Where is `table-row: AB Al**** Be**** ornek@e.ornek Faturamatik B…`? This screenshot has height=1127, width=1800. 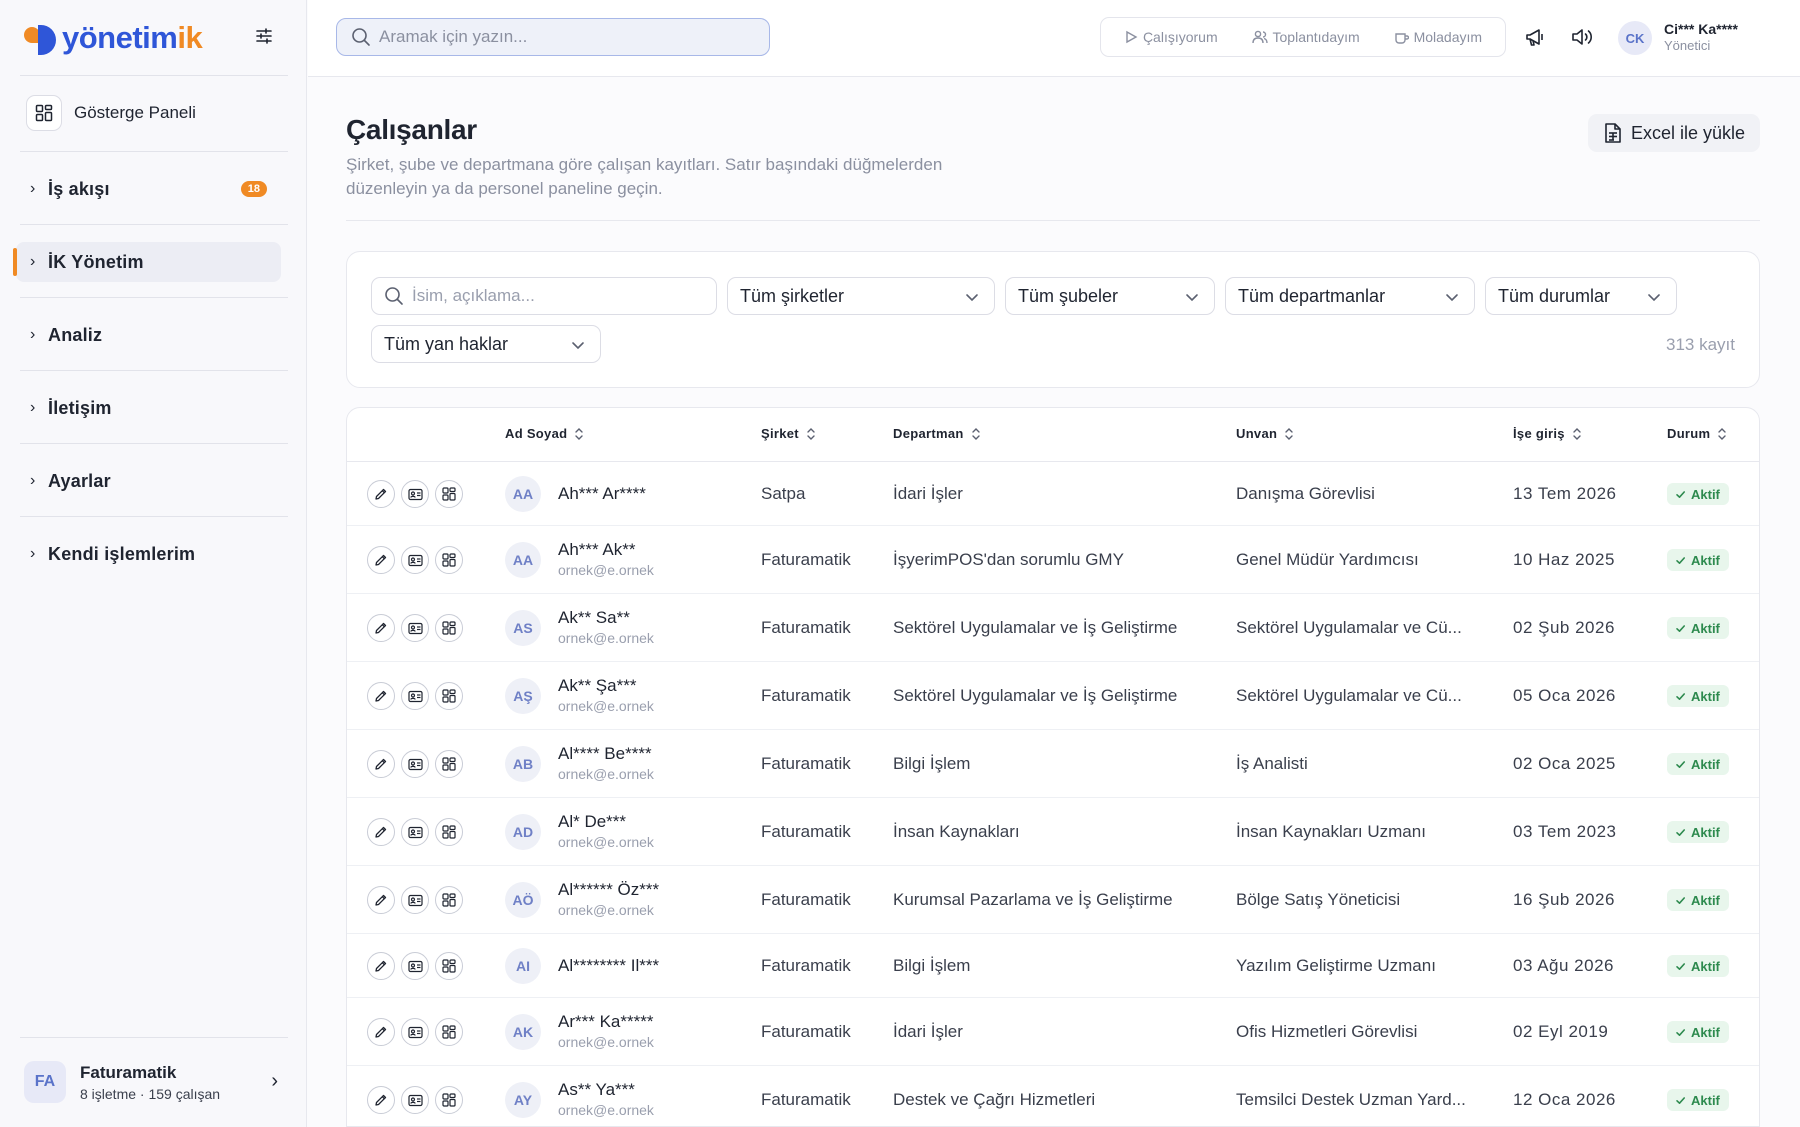 table-row: AB Al**** Be**** ornek@e.ornek Faturamatik B… is located at coordinates (1053, 764).